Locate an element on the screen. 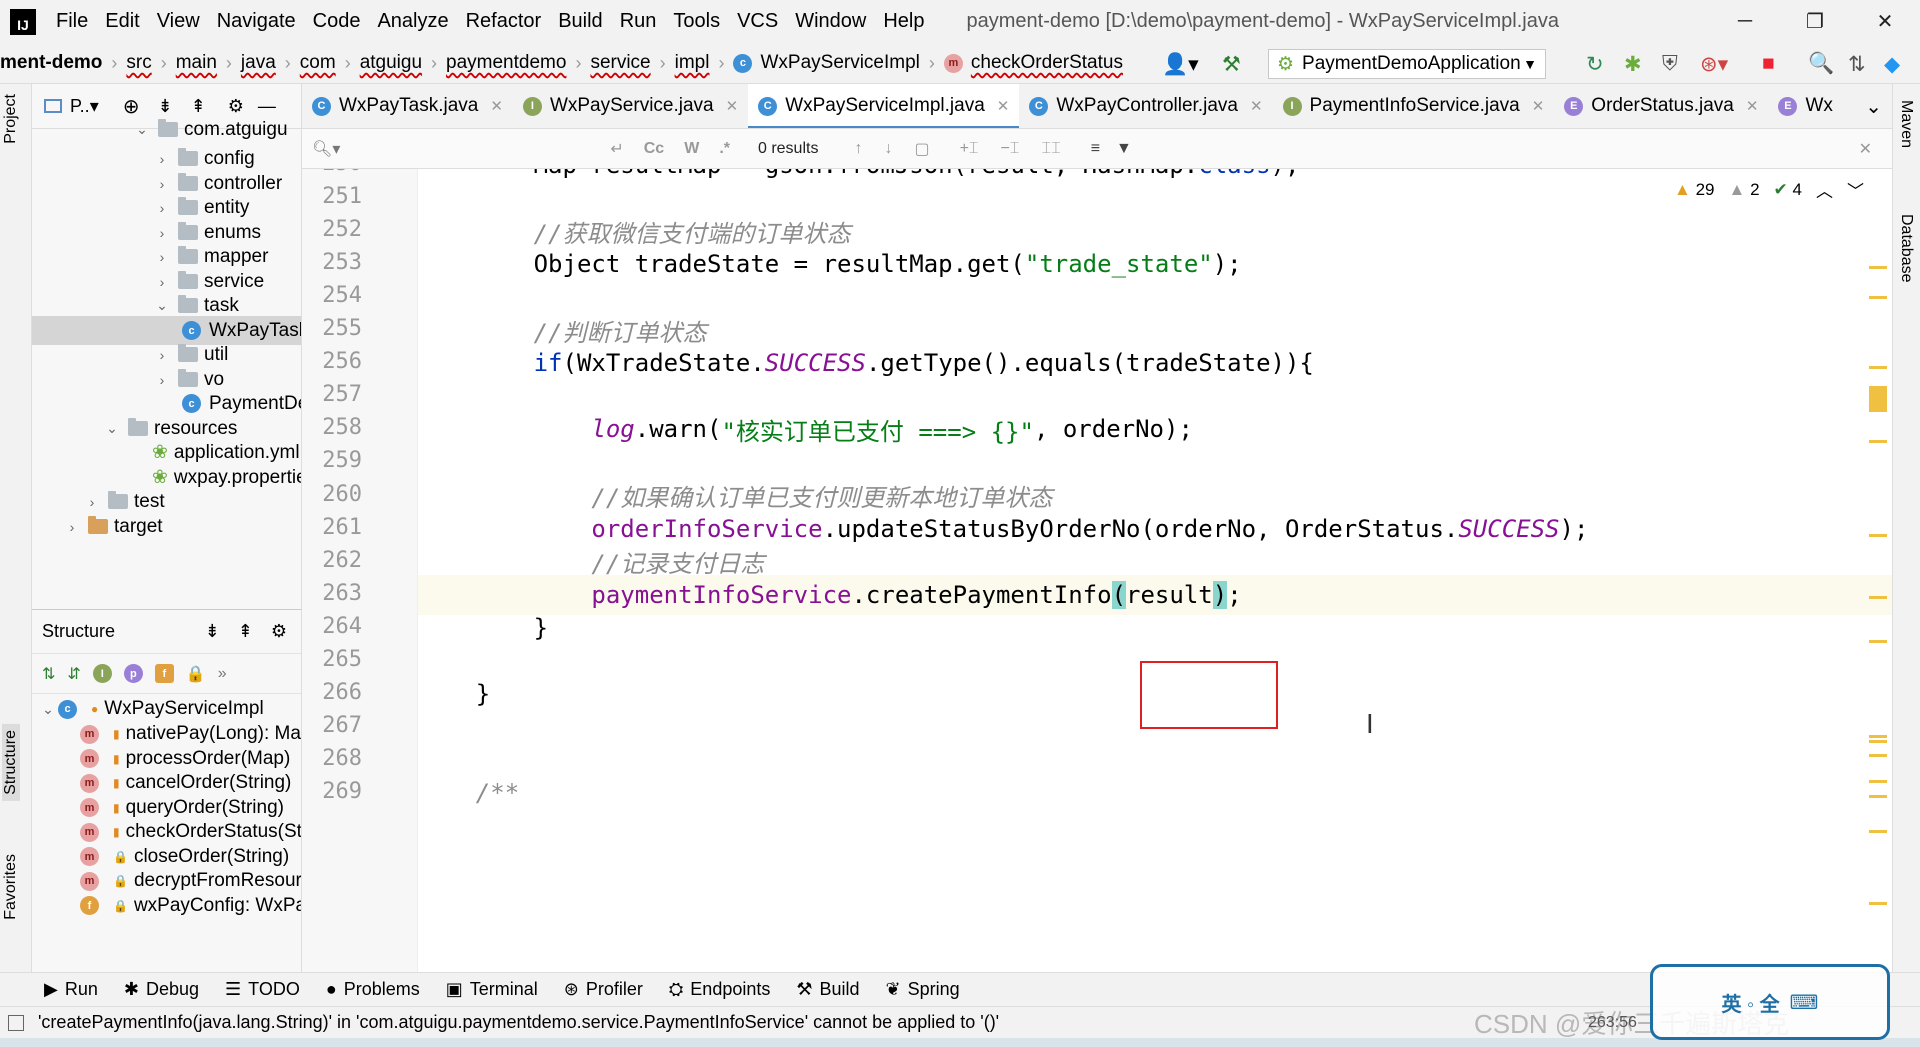 The width and height of the screenshot is (1920, 1047). breadcrumb-item: paymentdemo › is located at coordinates (518, 63).